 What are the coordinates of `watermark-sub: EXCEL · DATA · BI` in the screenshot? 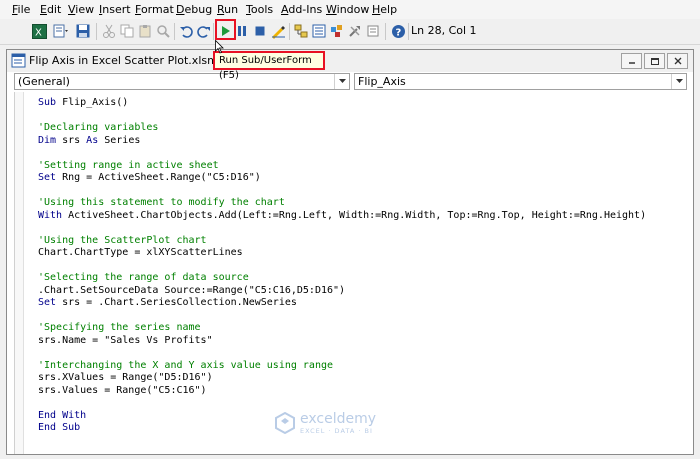 It's located at (336, 431).